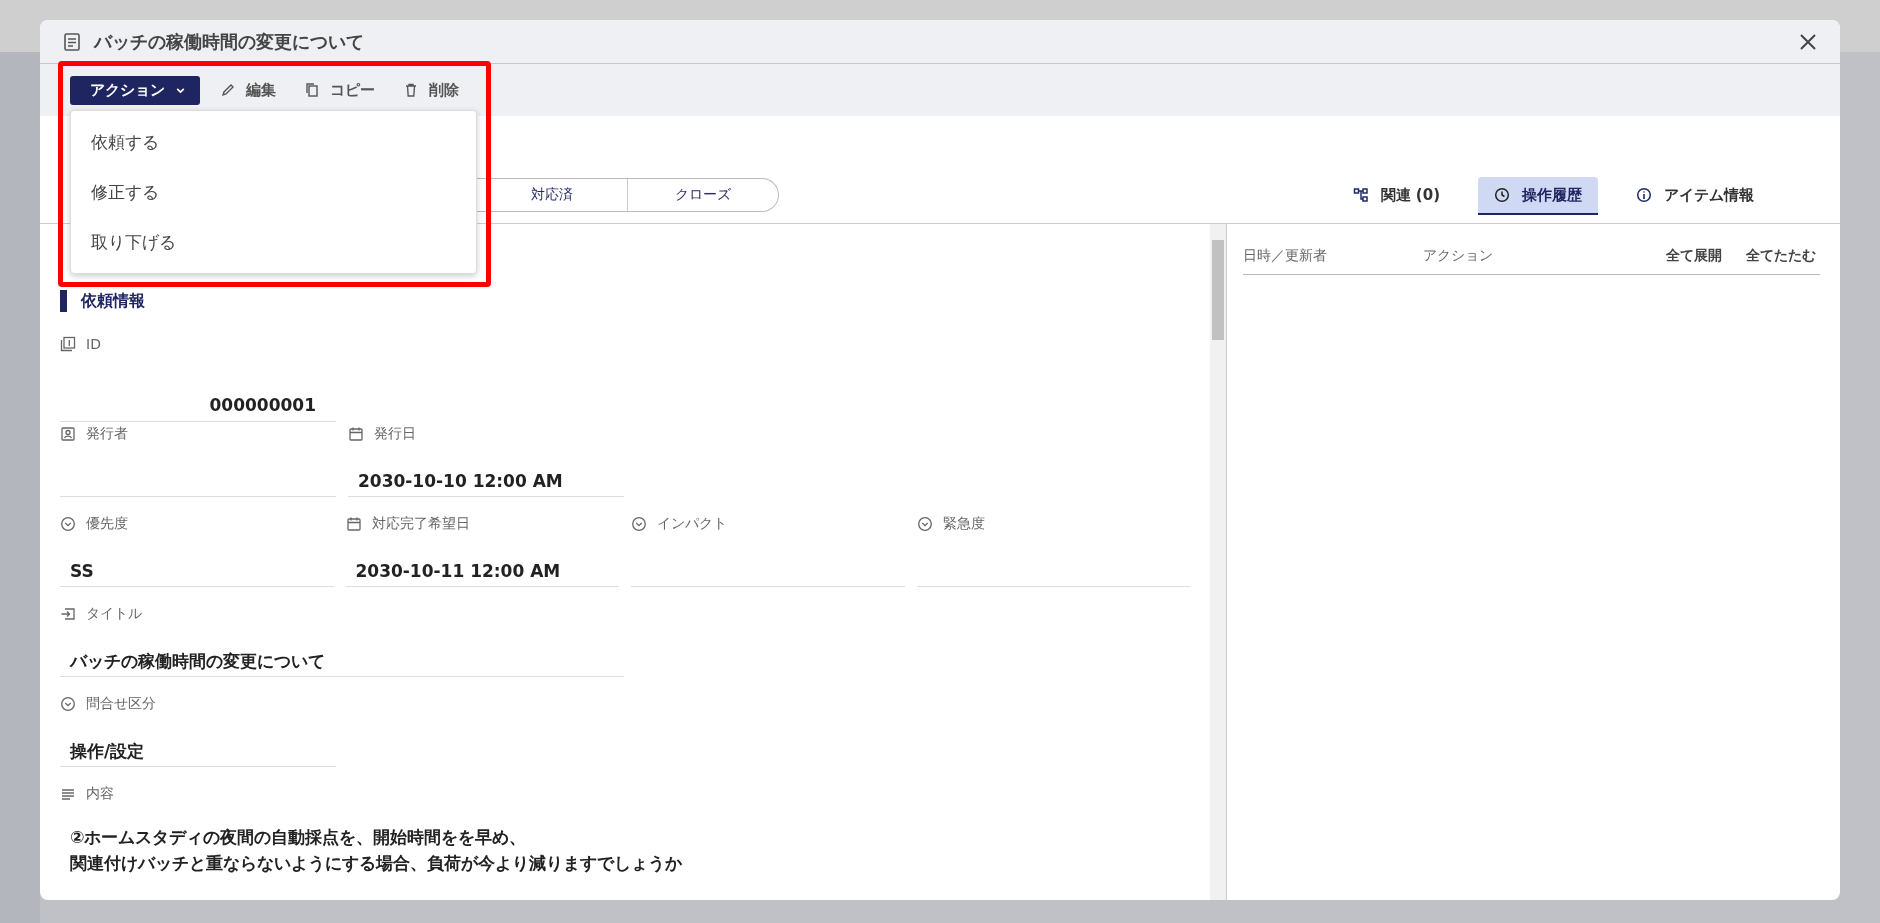 Image resolution: width=1880 pixels, height=923 pixels. Describe the element at coordinates (273, 192) in the screenshot. I see `menu-item: 修正する` at that location.